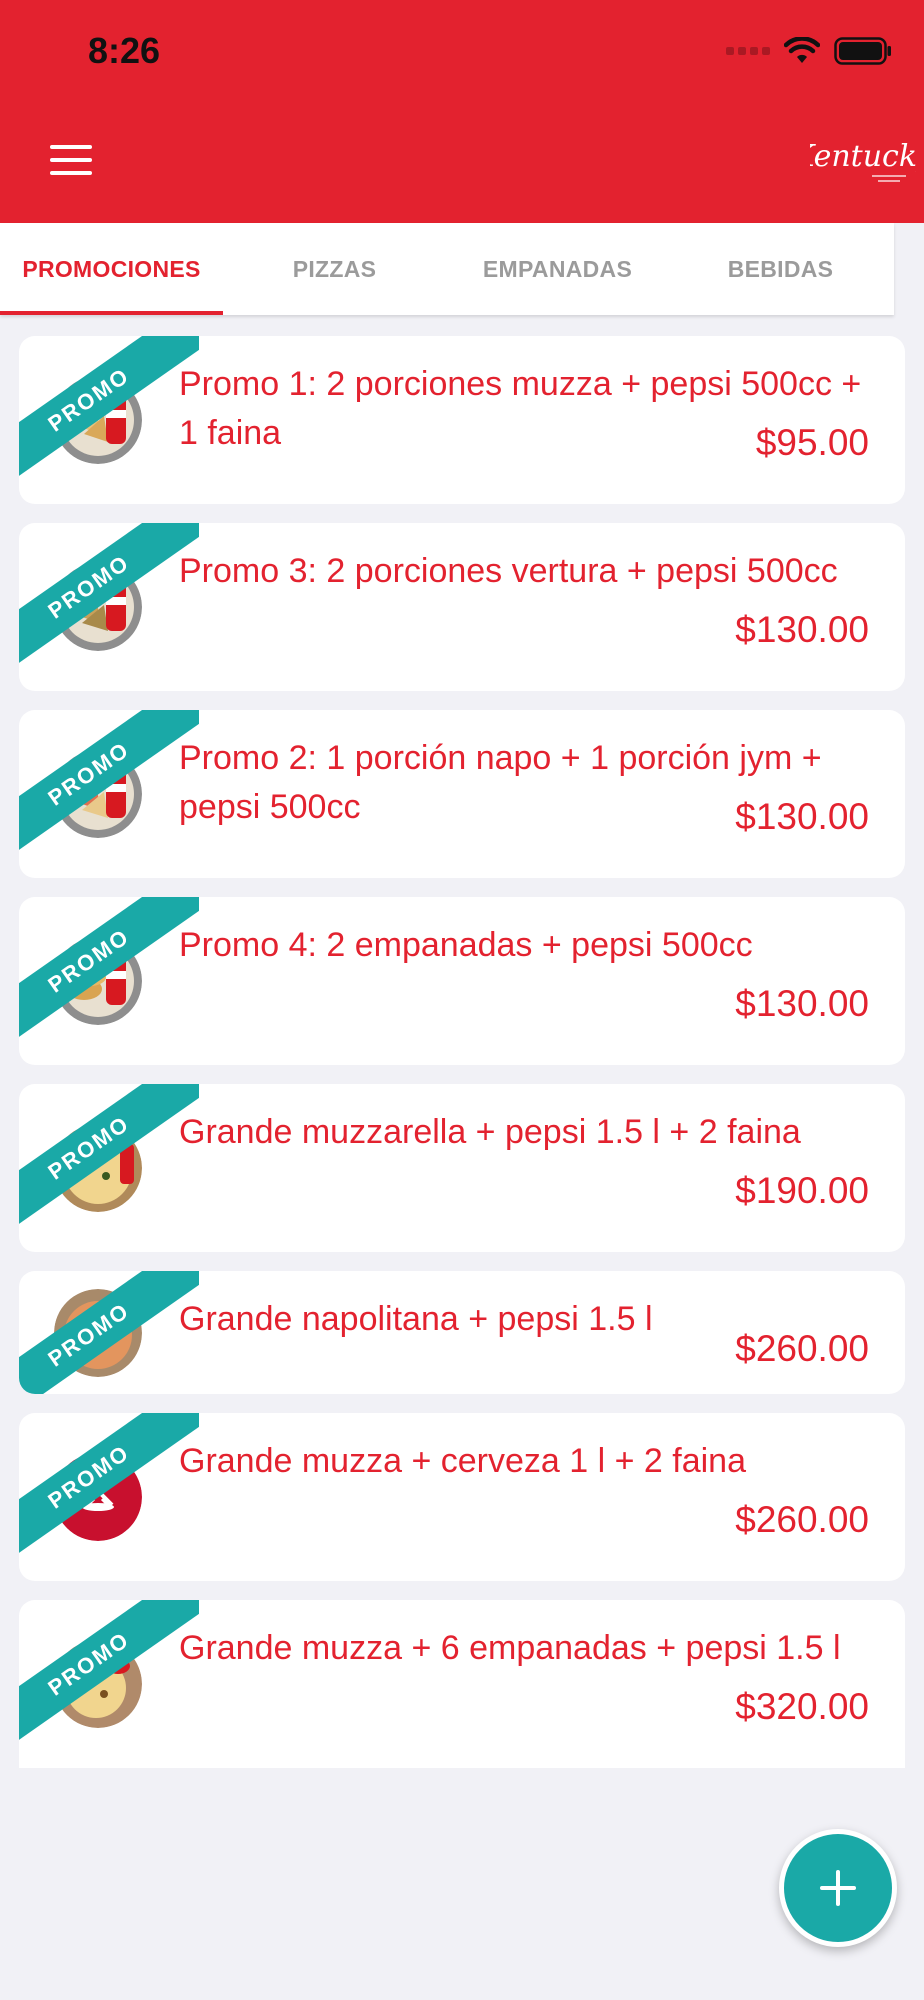  I want to click on battery-icon, so click(862, 51).